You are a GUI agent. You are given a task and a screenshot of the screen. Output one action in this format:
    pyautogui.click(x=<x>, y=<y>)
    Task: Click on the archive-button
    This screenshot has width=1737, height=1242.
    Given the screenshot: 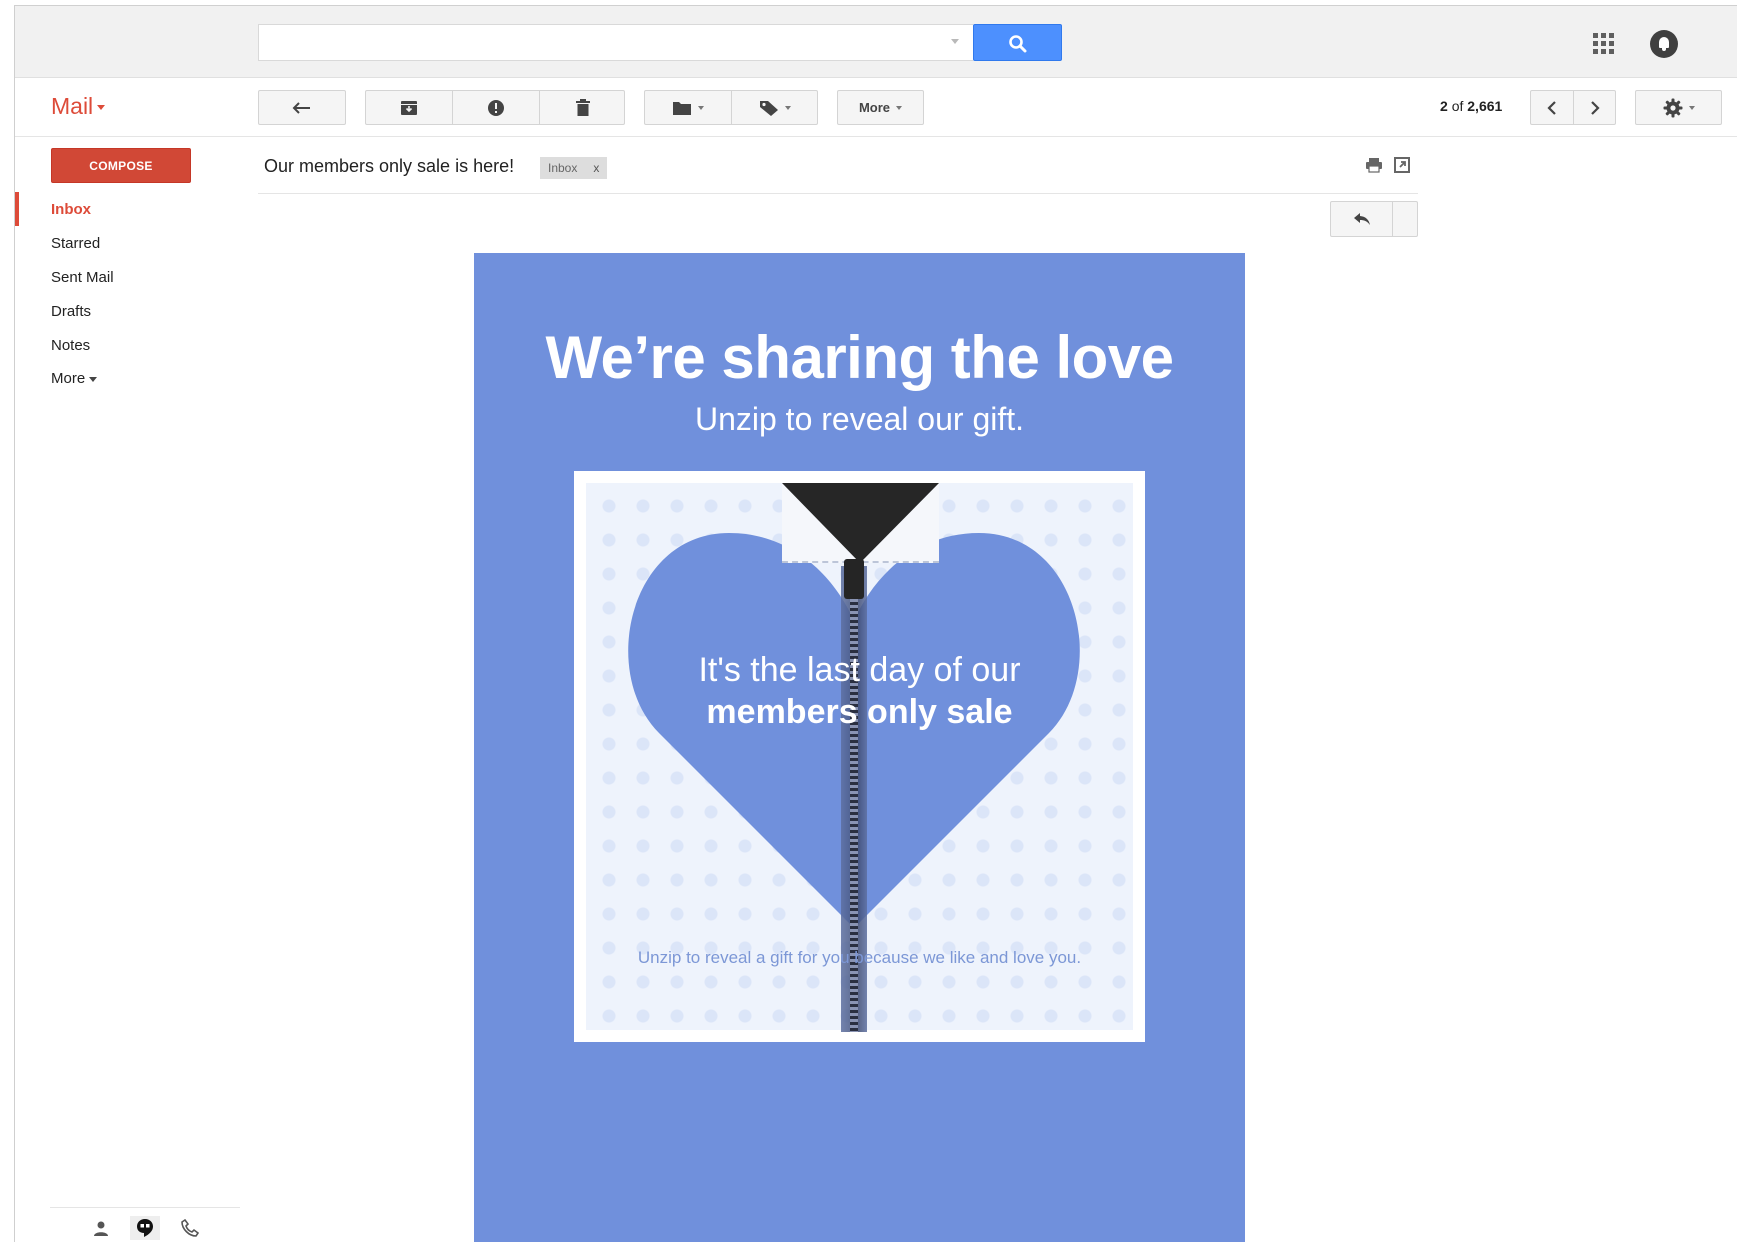 What is the action you would take?
    pyautogui.click(x=409, y=107)
    